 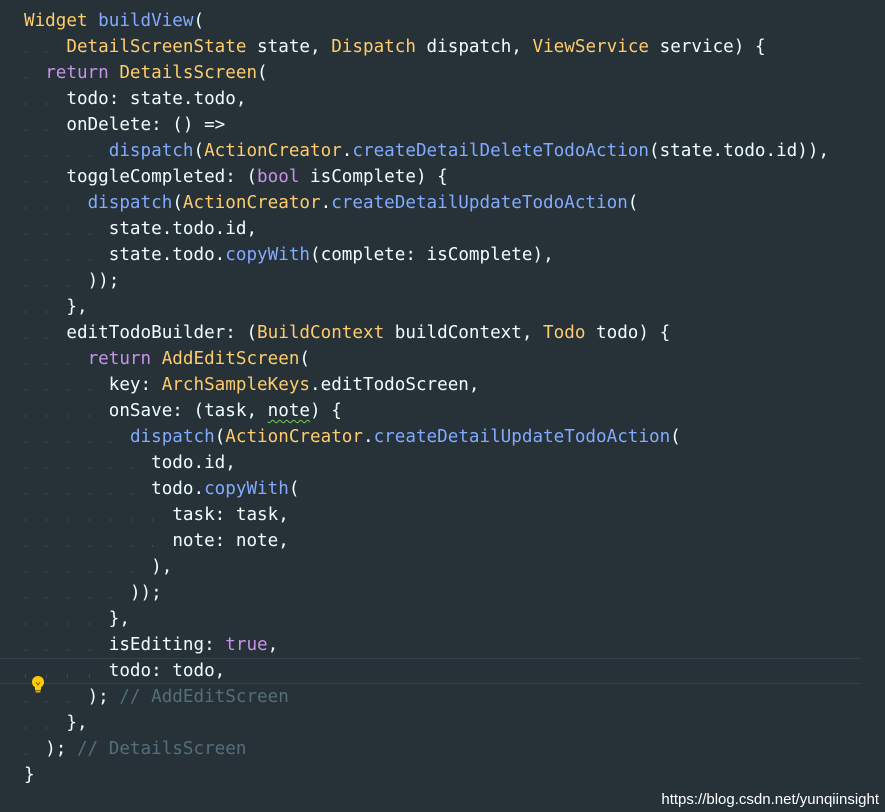 I want to click on code-token: ));, so click(x=145, y=593).